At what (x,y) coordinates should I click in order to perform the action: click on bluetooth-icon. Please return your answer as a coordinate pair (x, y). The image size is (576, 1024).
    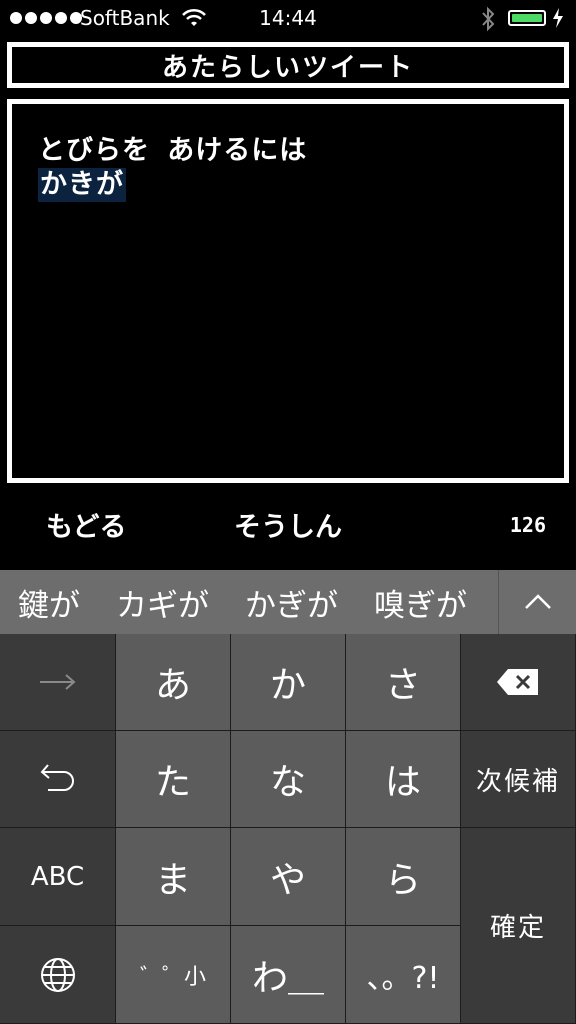
    Looking at the image, I should click on (488, 19).